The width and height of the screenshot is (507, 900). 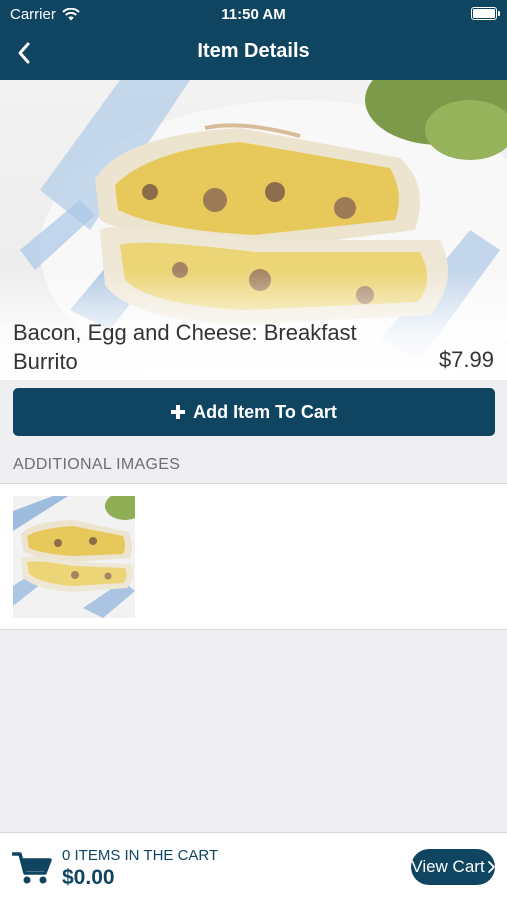 I want to click on add-to-cart-button: Add Item To Cart, so click(x=254, y=412).